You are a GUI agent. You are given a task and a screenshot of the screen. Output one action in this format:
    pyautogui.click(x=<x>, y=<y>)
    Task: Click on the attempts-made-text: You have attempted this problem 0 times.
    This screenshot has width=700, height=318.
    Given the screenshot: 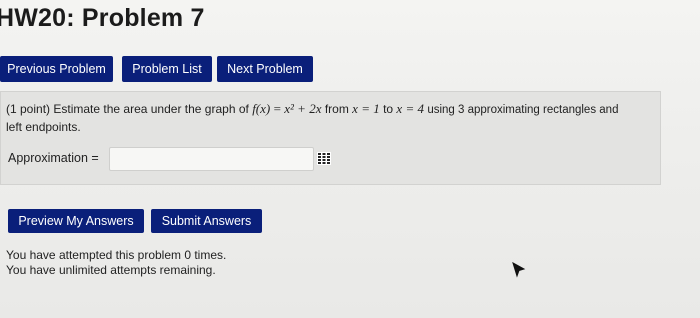 What is the action you would take?
    pyautogui.click(x=116, y=255)
    